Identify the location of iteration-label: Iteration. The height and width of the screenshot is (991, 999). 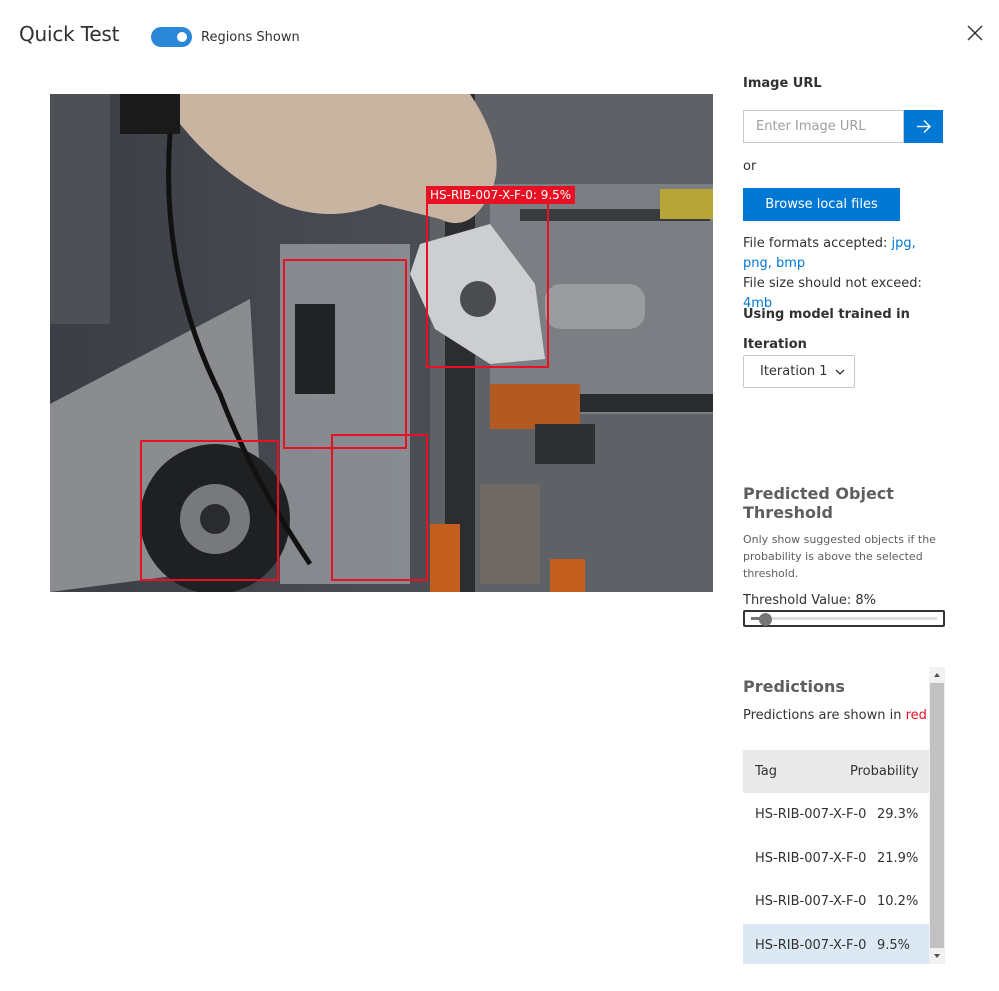
(775, 344).